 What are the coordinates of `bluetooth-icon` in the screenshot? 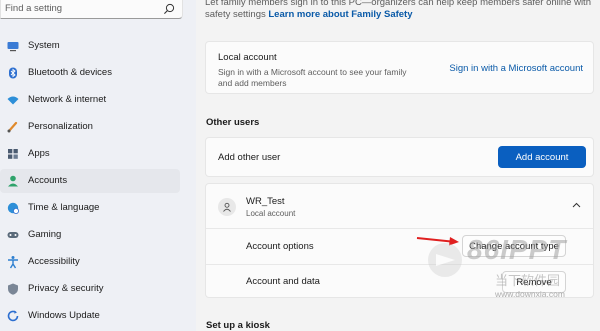 It's located at (13, 73).